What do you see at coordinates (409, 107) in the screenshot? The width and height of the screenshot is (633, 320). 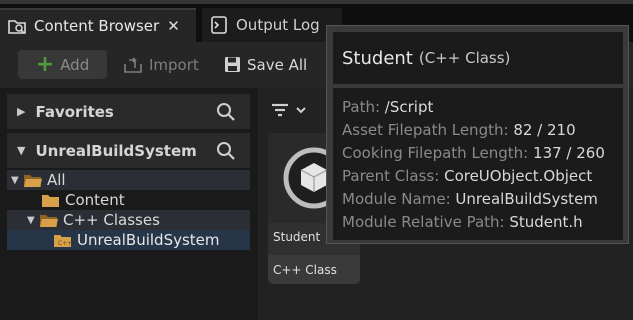 I see `tooltip-value: /Script` at bounding box center [409, 107].